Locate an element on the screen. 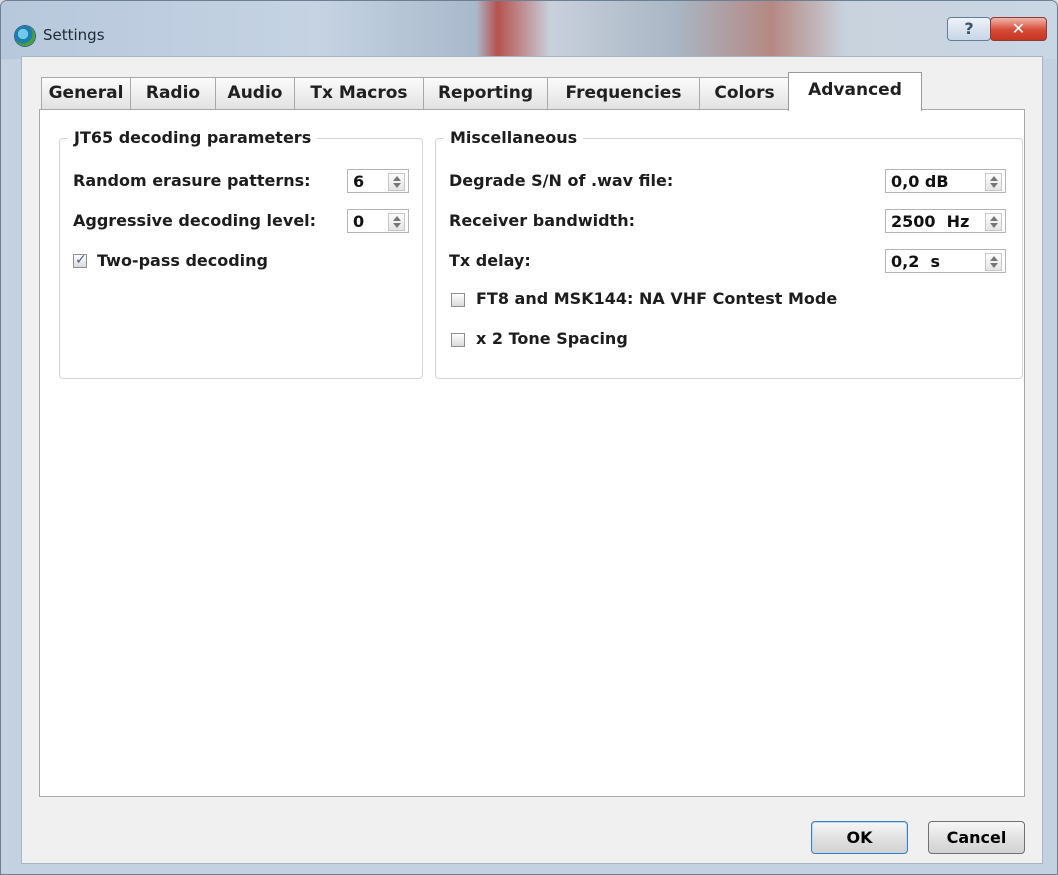 The height and width of the screenshot is (875, 1058). tab-general: General is located at coordinates (86, 93).